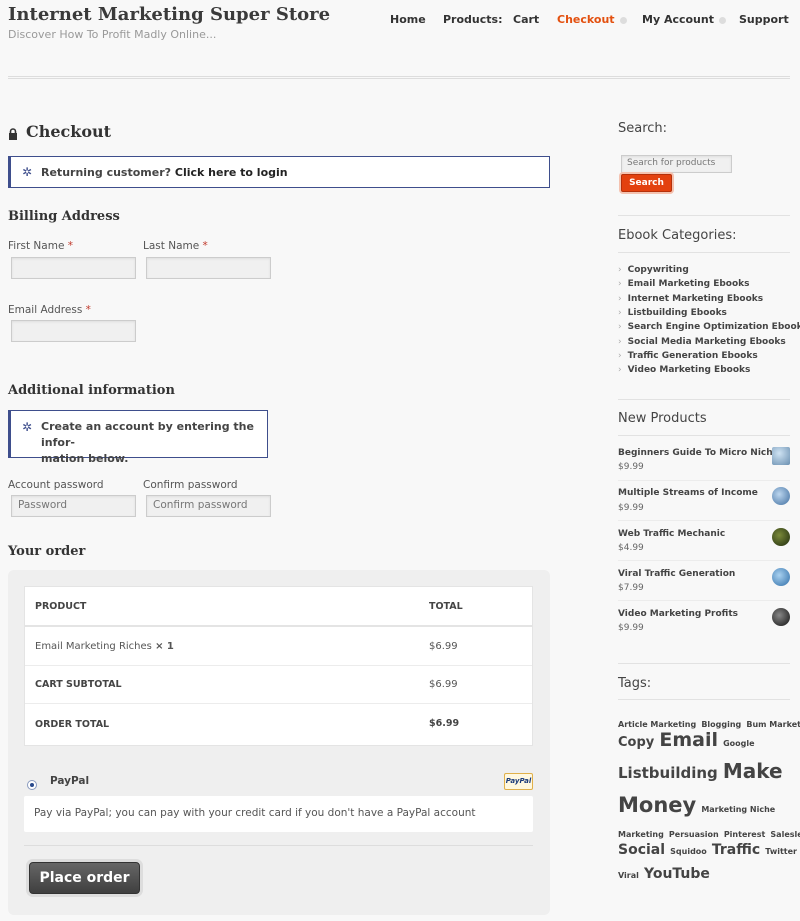 The image size is (800, 921). I want to click on category-label: Traffic Generation Ebooks, so click(692, 356).